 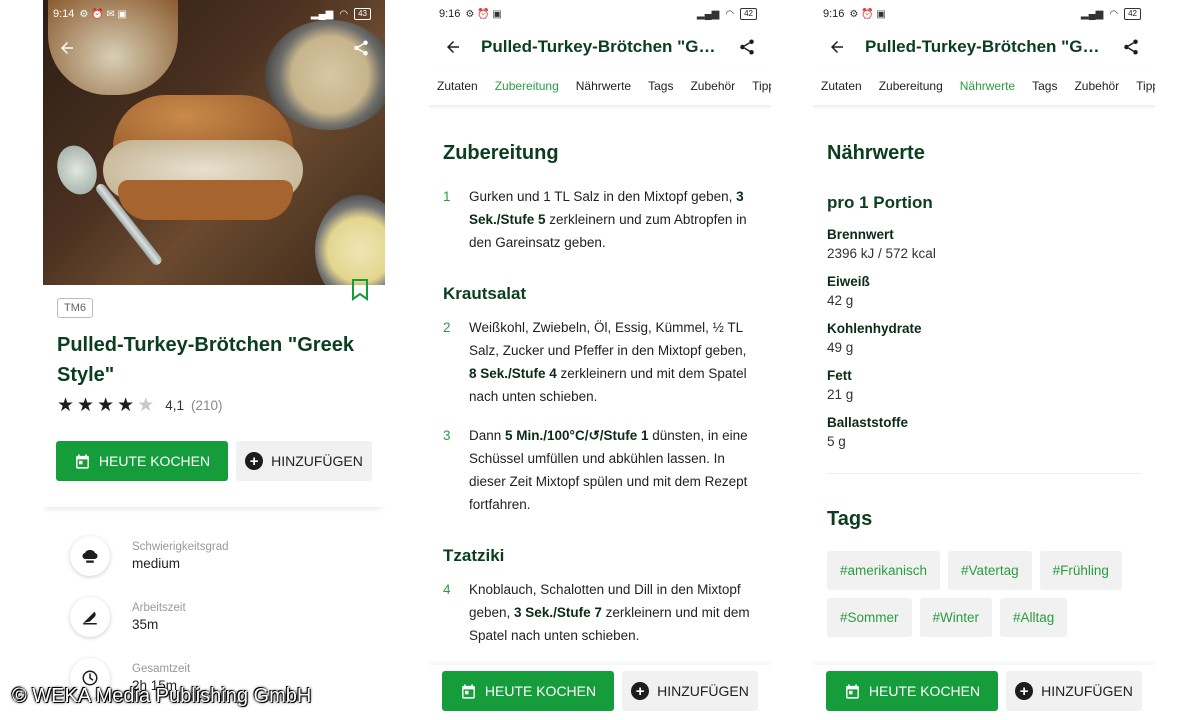 I want to click on nutrient-value: 21 g, so click(x=840, y=394).